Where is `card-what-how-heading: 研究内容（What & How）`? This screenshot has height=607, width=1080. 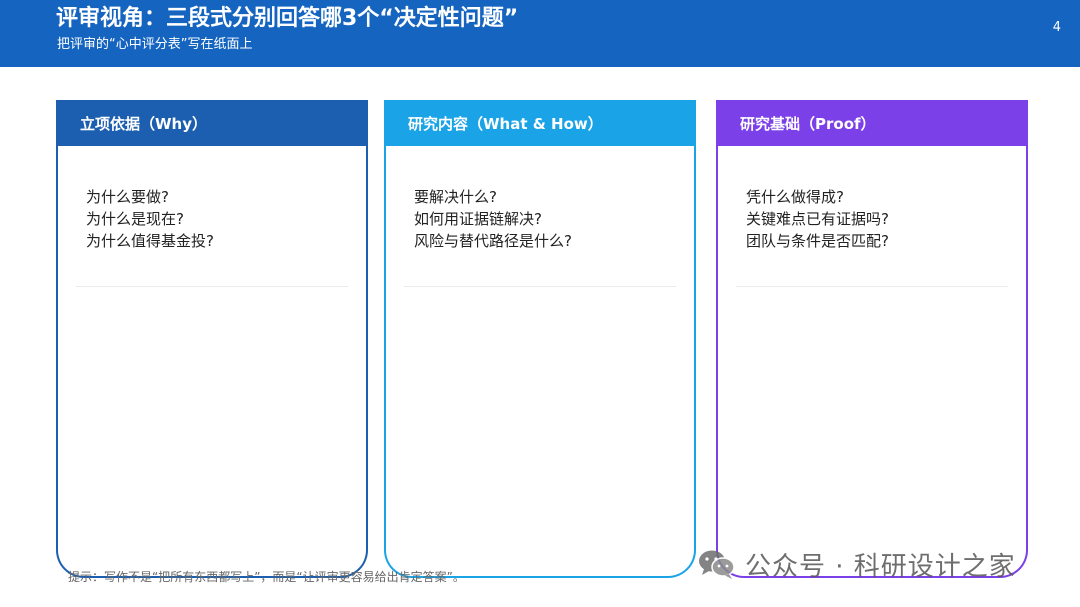 card-what-how-heading: 研究内容（What & How） is located at coordinates (540, 123).